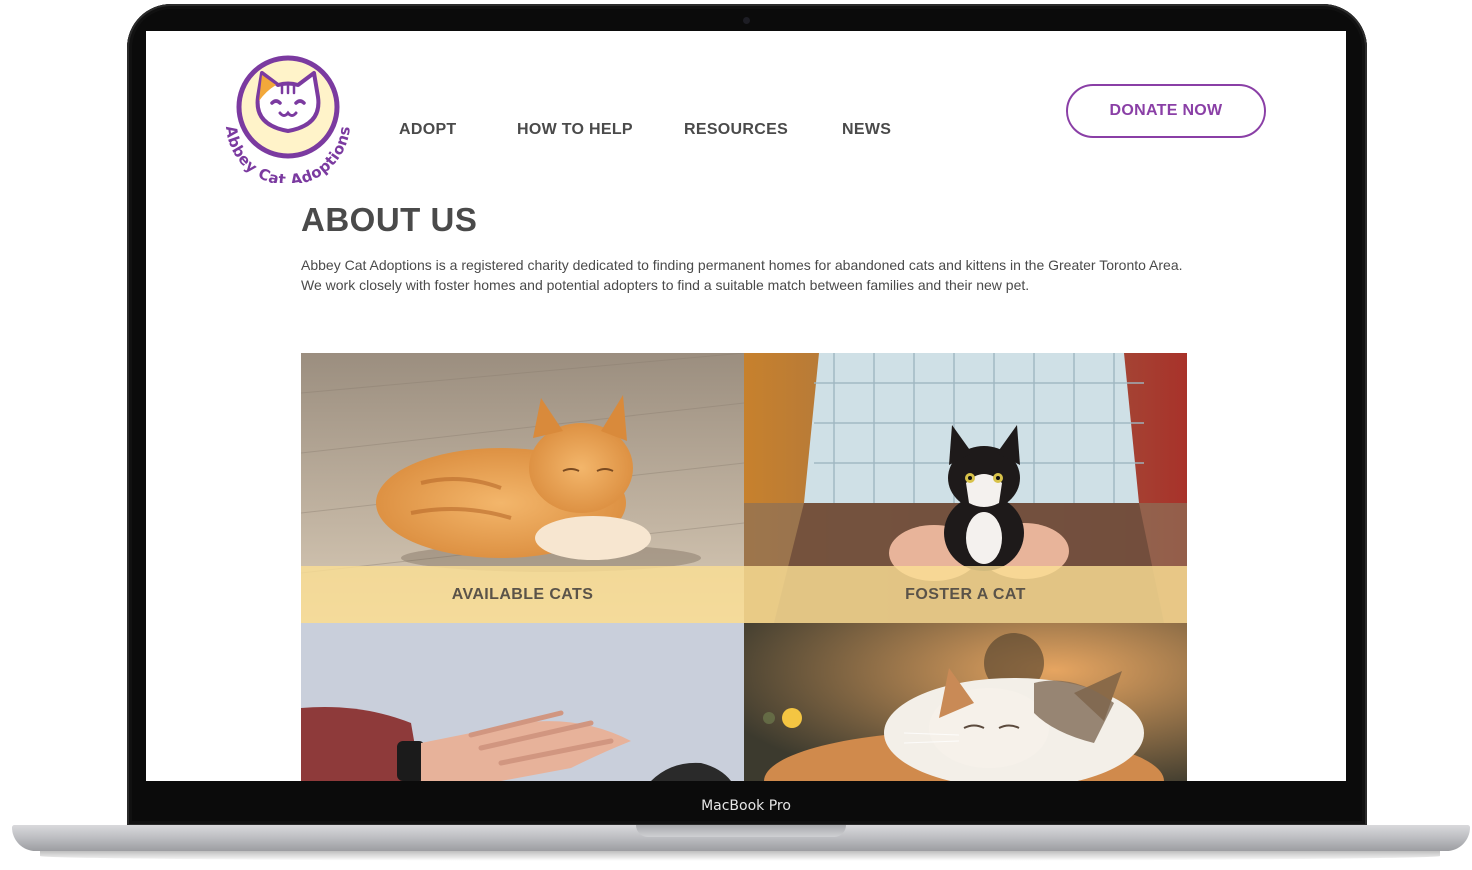  What do you see at coordinates (741, 831) in the screenshot?
I see `laptop-notch` at bounding box center [741, 831].